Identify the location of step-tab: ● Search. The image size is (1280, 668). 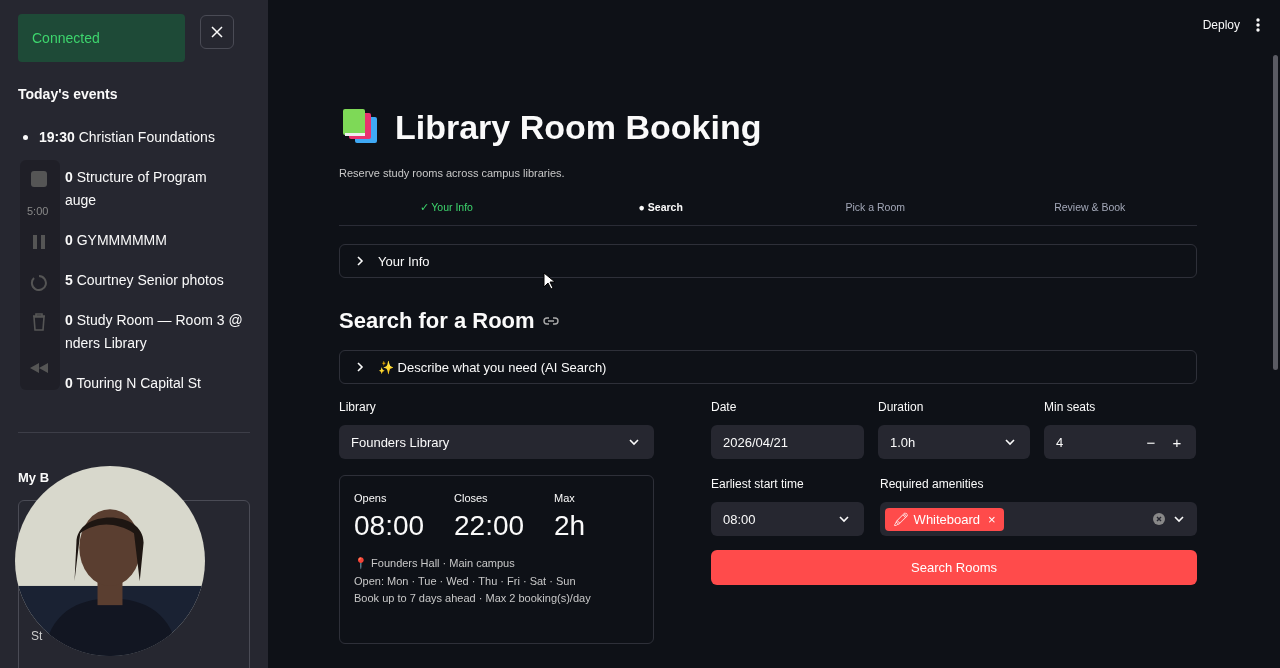
(660, 211).